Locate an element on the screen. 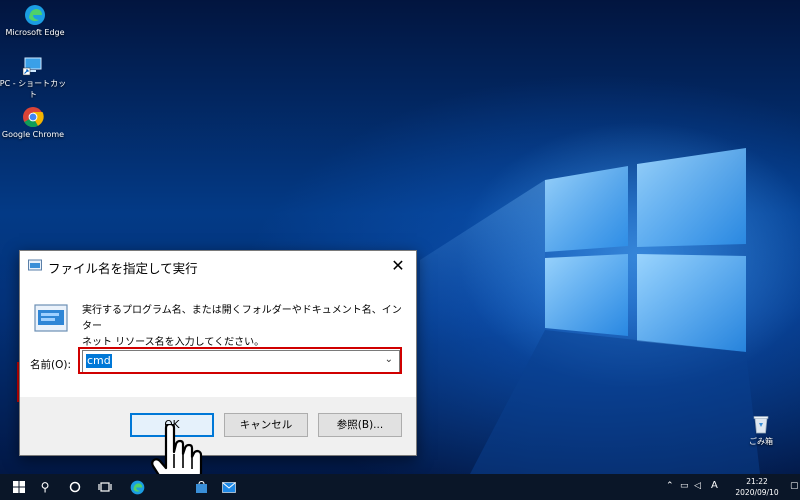 This screenshot has height=500, width=800. chrome-icon is located at coordinates (33, 117).